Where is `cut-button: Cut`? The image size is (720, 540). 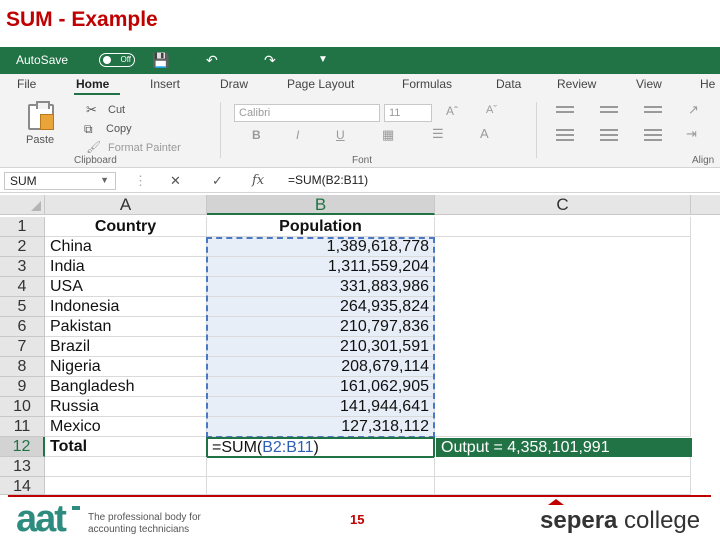 cut-button: Cut is located at coordinates (116, 110).